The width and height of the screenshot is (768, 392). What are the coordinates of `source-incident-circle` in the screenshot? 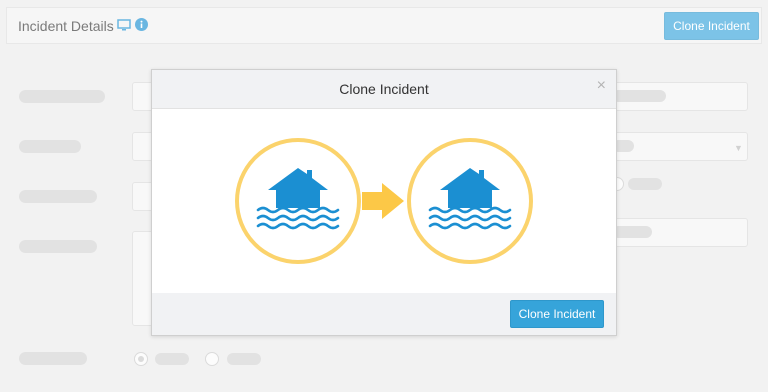 It's located at (298, 201).